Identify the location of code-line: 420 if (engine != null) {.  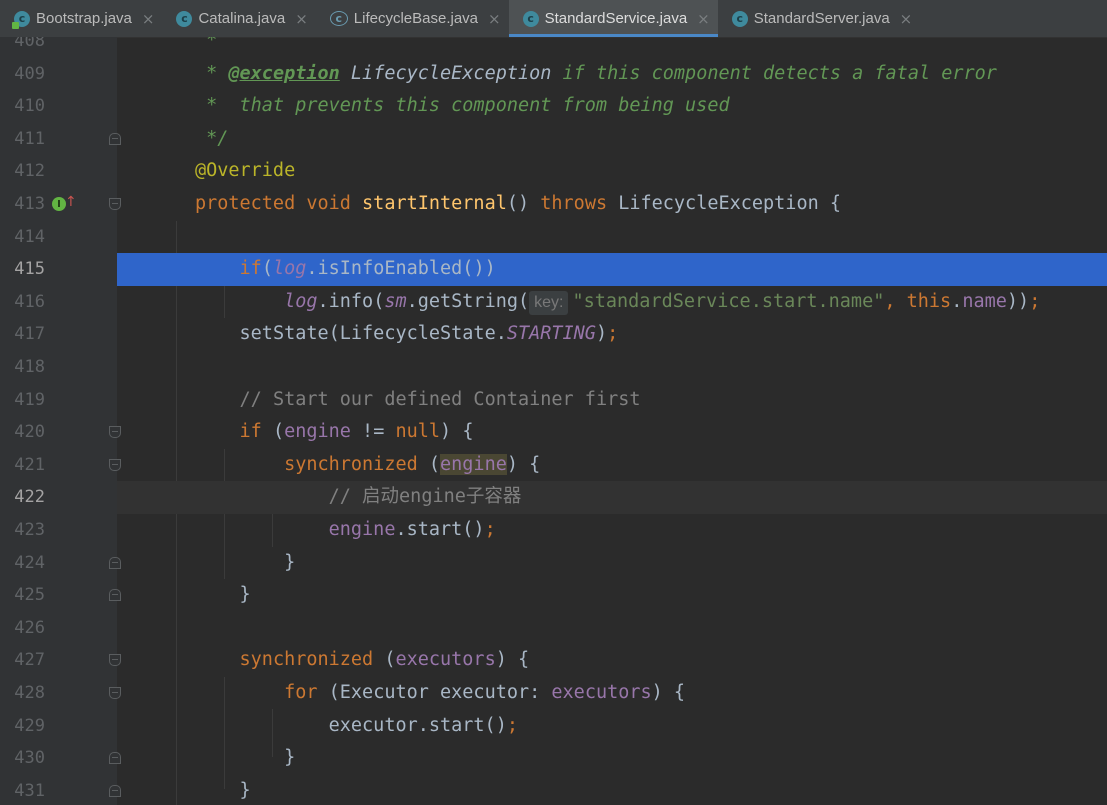
(553, 432).